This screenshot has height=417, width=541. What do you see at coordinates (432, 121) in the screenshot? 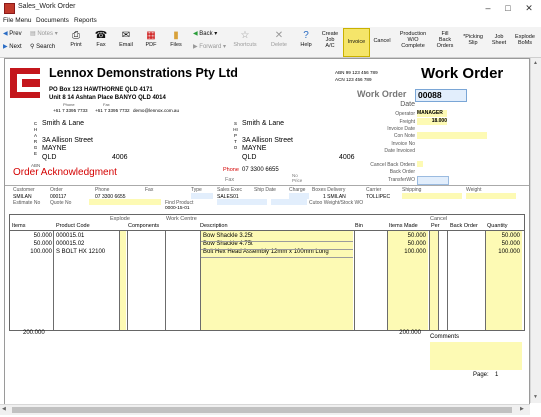
I see `freight-field: 18.000` at bounding box center [432, 121].